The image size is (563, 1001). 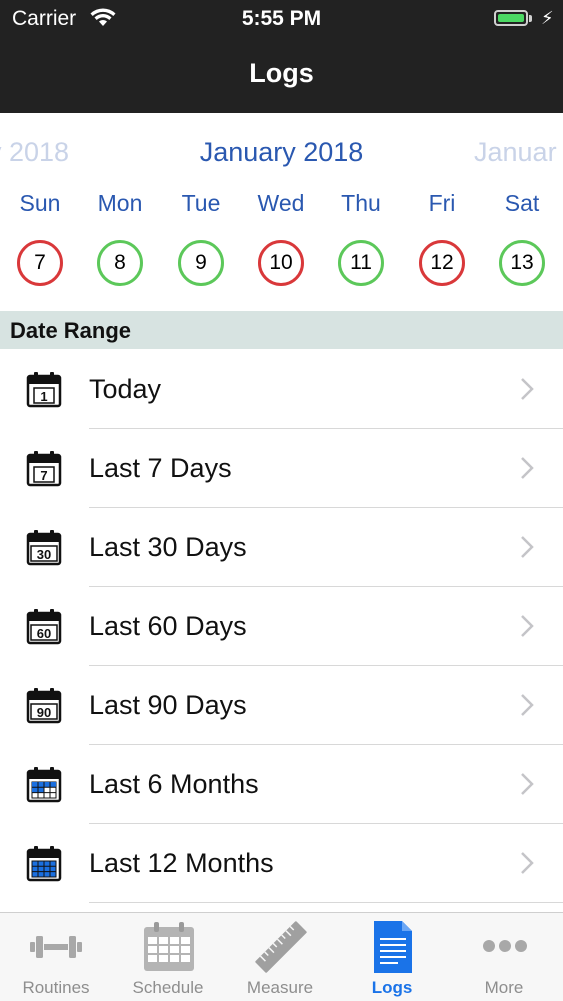 What do you see at coordinates (505, 946) in the screenshot?
I see `ellipsis-icon` at bounding box center [505, 946].